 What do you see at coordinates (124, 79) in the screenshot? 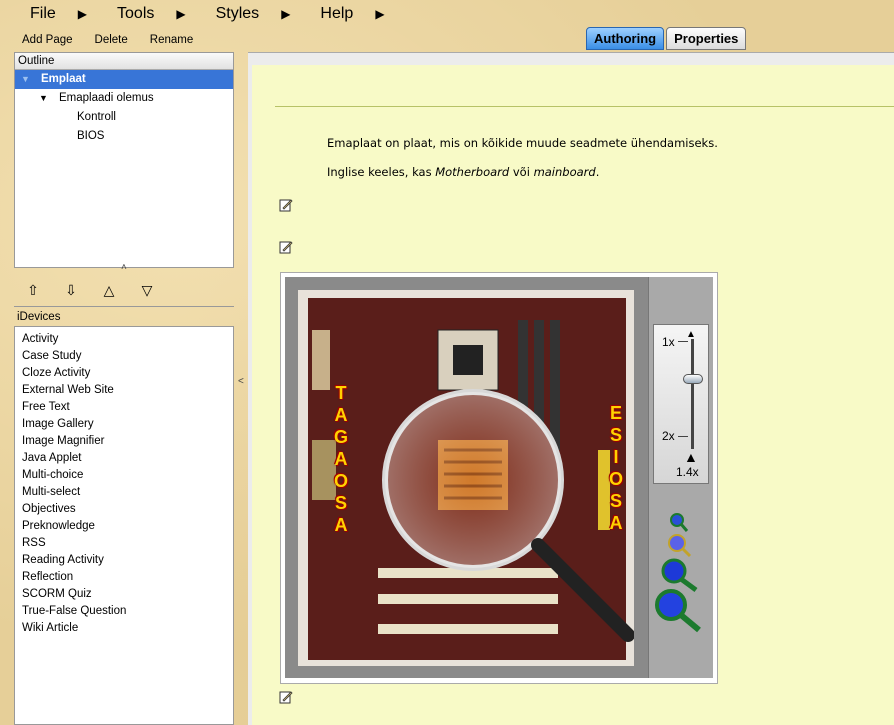
I see `outline-item-emplaat: ▼ Emplaat` at bounding box center [124, 79].